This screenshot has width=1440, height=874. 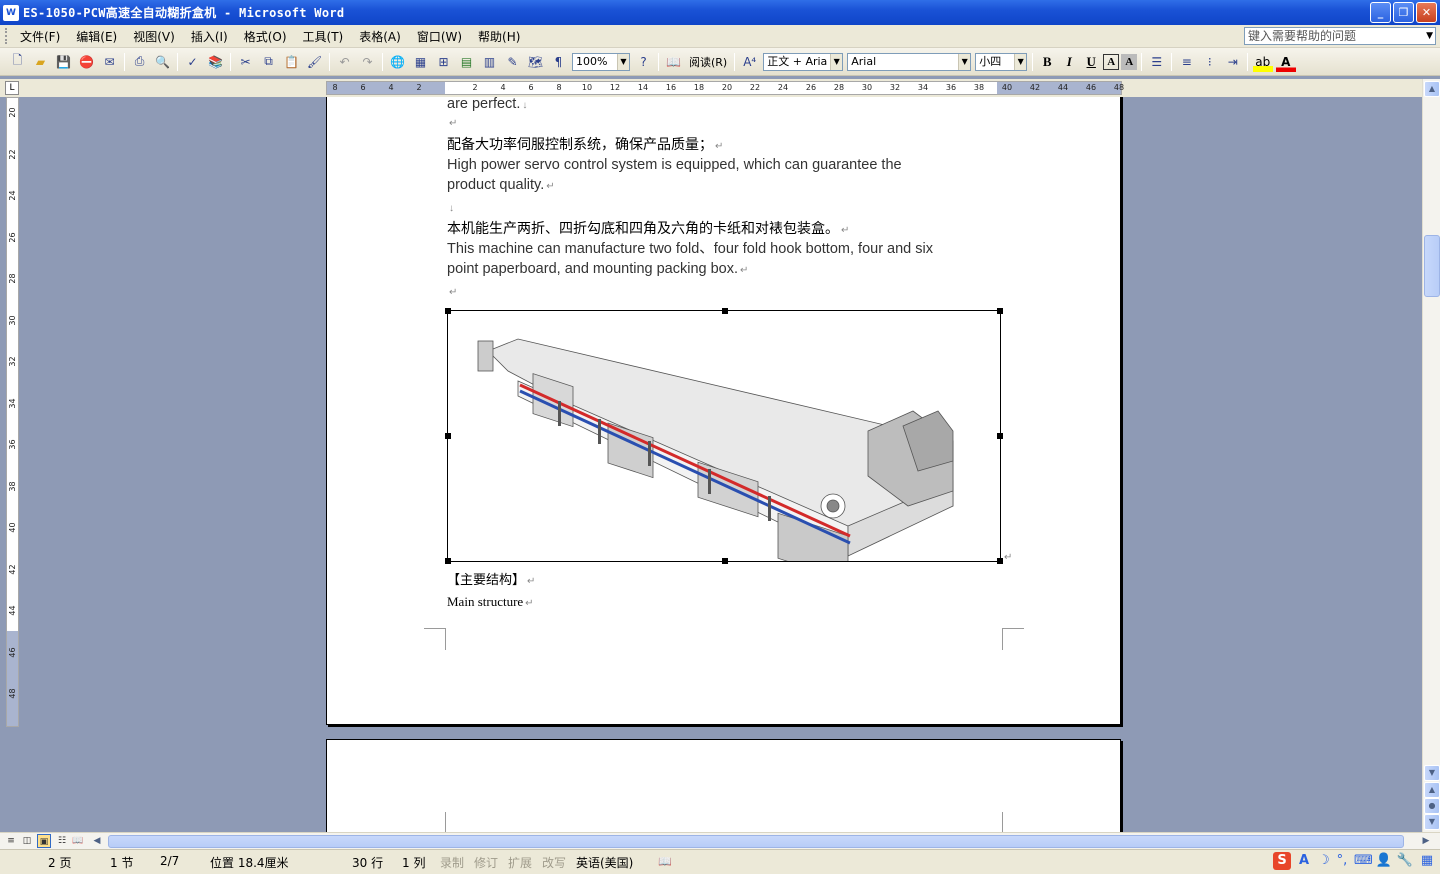 I want to click on columns-icon: ▥, so click(x=490, y=62).